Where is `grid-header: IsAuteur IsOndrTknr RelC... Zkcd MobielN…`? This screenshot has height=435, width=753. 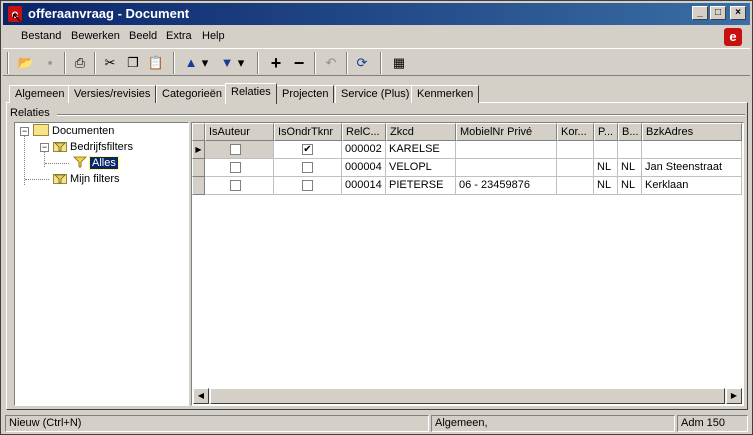
grid-header: IsAuteur IsOndrTknr RelC... Zkcd MobielN… is located at coordinates (467, 132).